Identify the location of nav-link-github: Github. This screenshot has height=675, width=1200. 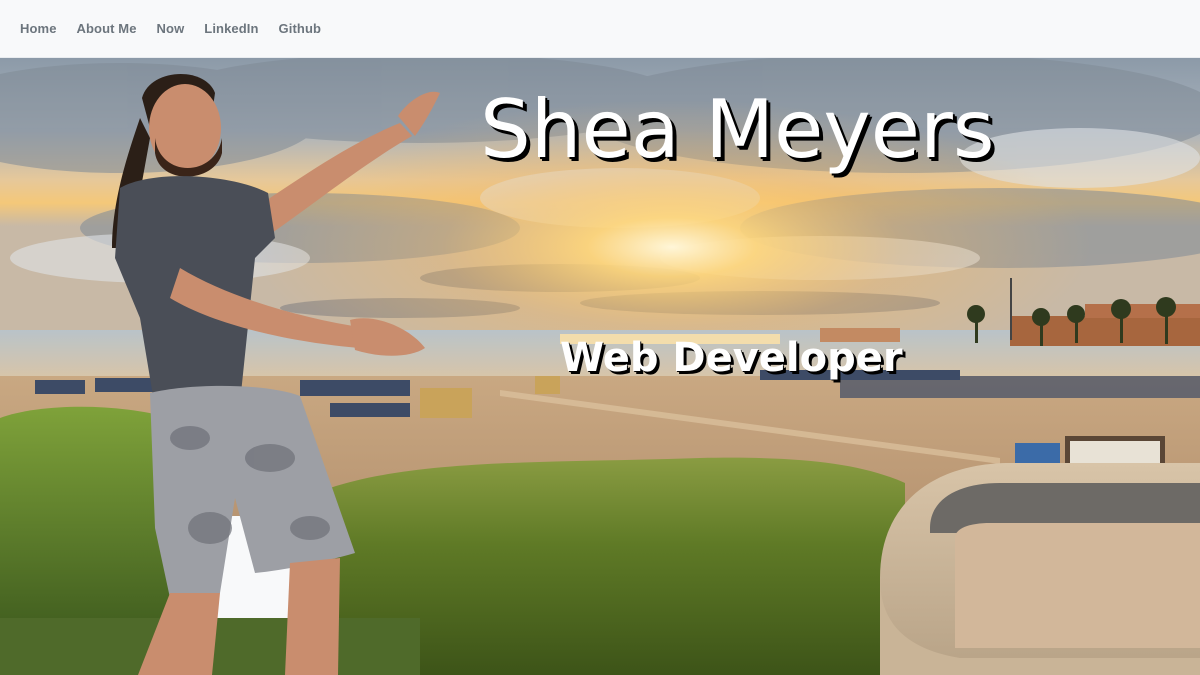
(300, 28).